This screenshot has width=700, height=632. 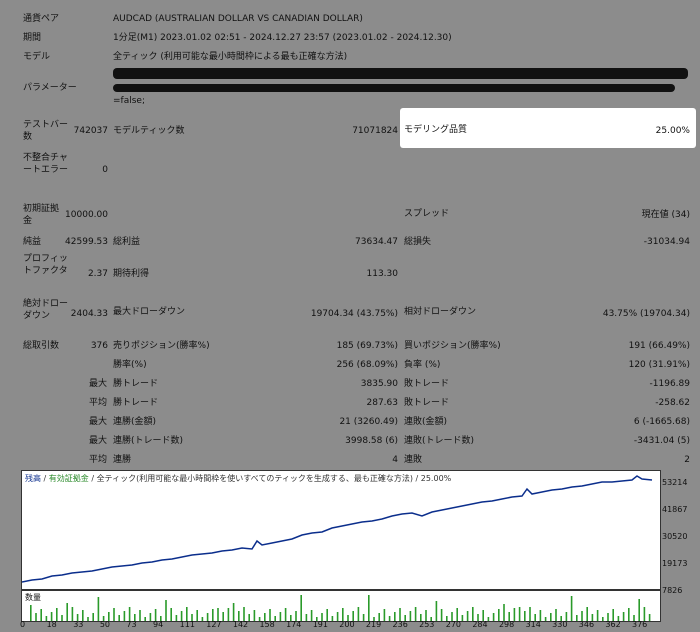 I want to click on x-axis-label: 0, so click(x=23, y=624).